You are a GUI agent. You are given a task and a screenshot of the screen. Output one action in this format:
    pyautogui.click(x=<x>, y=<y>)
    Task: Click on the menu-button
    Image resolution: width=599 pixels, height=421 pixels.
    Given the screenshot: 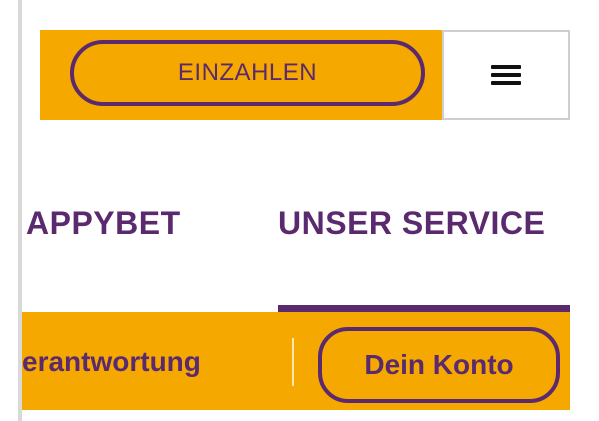 What is the action you would take?
    pyautogui.click(x=506, y=75)
    